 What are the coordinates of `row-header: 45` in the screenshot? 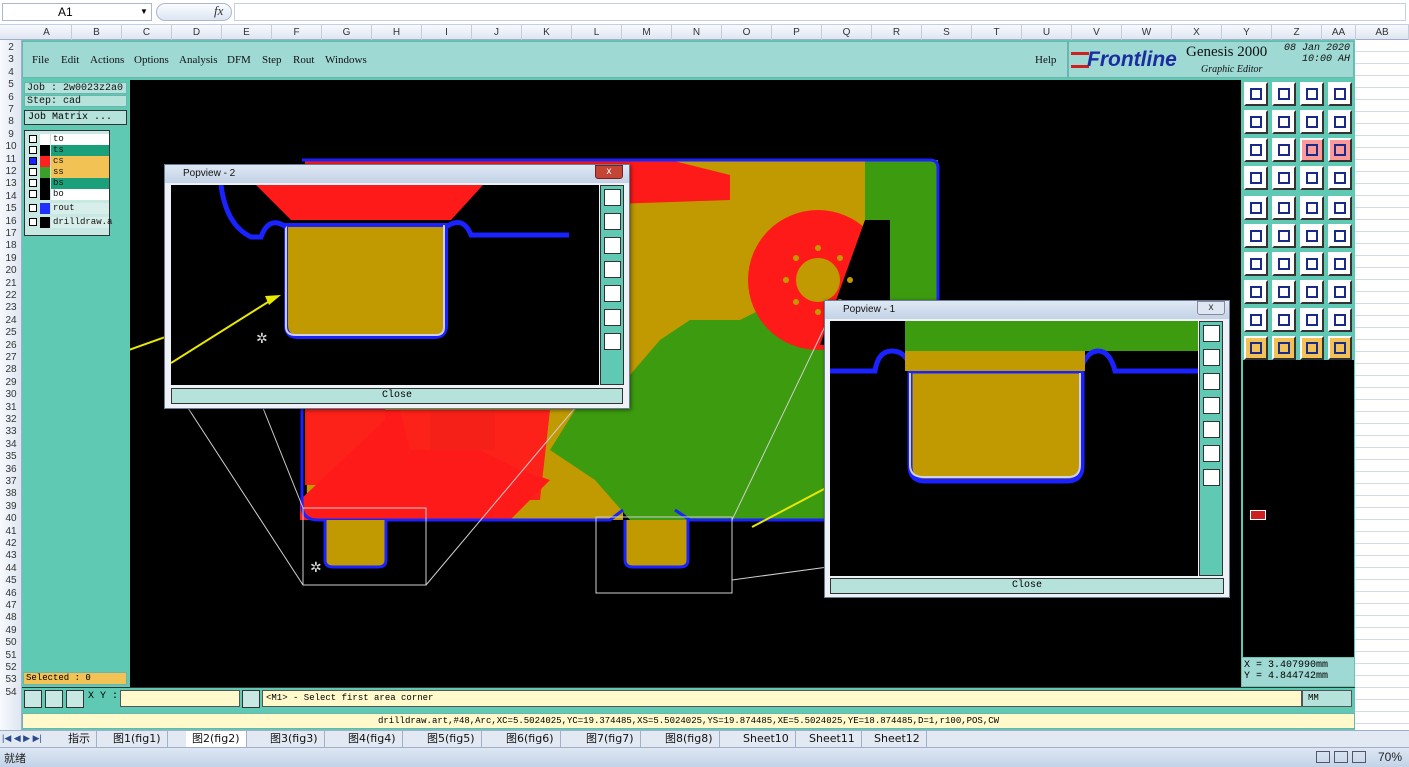 It's located at (11, 580).